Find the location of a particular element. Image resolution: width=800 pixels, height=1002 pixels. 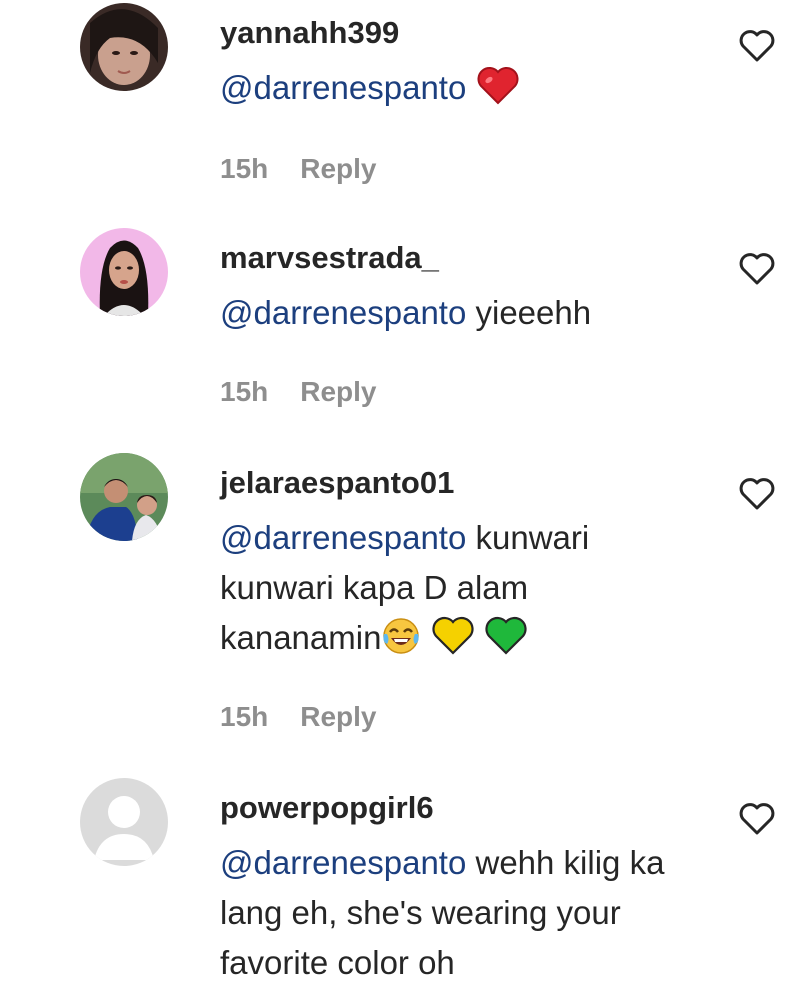

comment-username: jelaraespanto01 is located at coordinates (337, 483).